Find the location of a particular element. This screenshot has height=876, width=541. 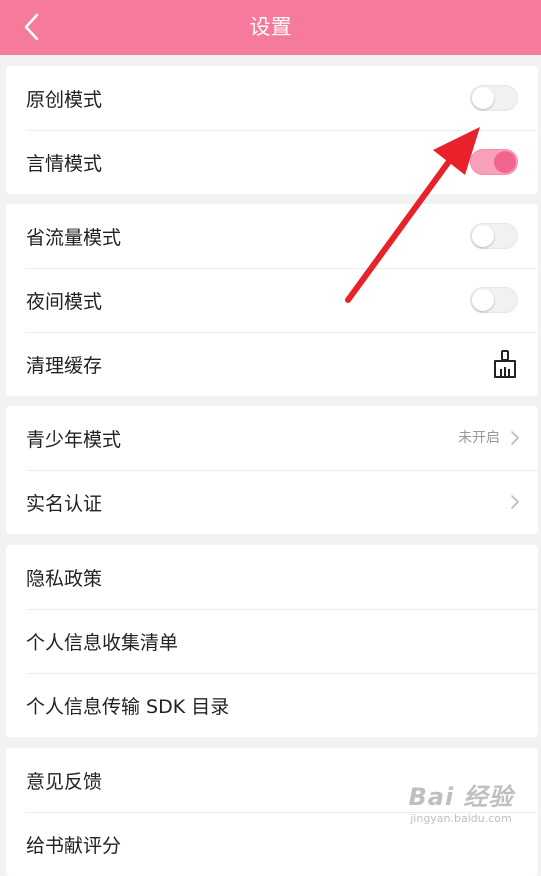

original-mode-label: 原创模式 is located at coordinates (64, 99).